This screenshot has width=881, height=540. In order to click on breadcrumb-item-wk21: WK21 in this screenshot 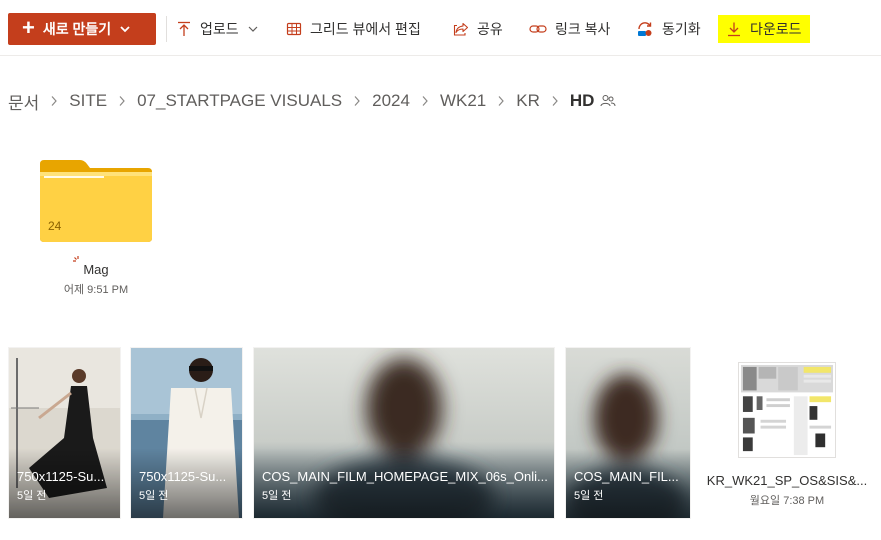, I will do `click(463, 101)`.